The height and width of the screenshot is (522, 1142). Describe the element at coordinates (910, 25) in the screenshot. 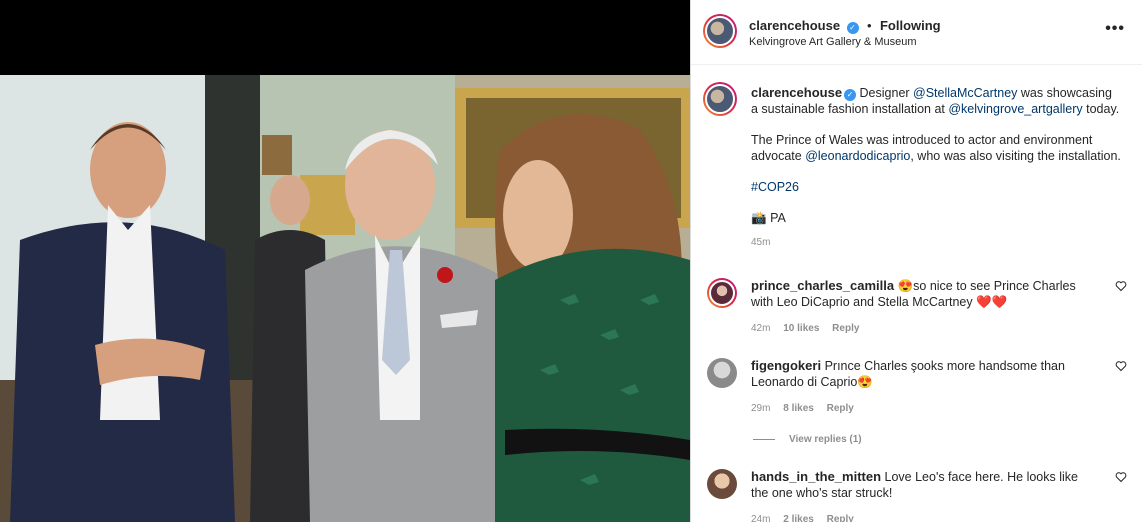

I see `following-button: Following` at that location.